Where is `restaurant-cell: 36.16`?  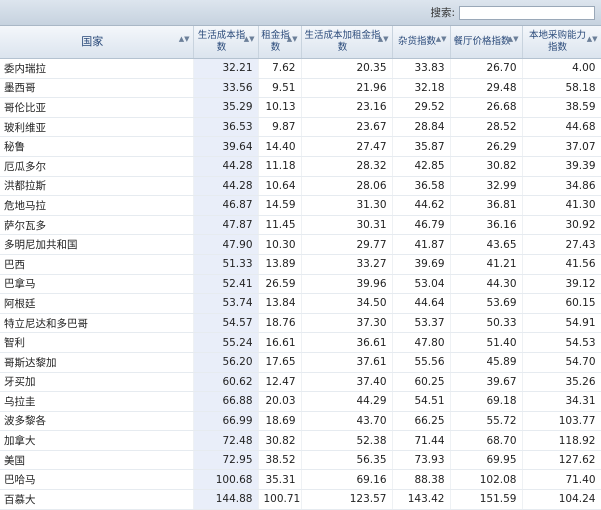 restaurant-cell: 36.16 is located at coordinates (486, 225).